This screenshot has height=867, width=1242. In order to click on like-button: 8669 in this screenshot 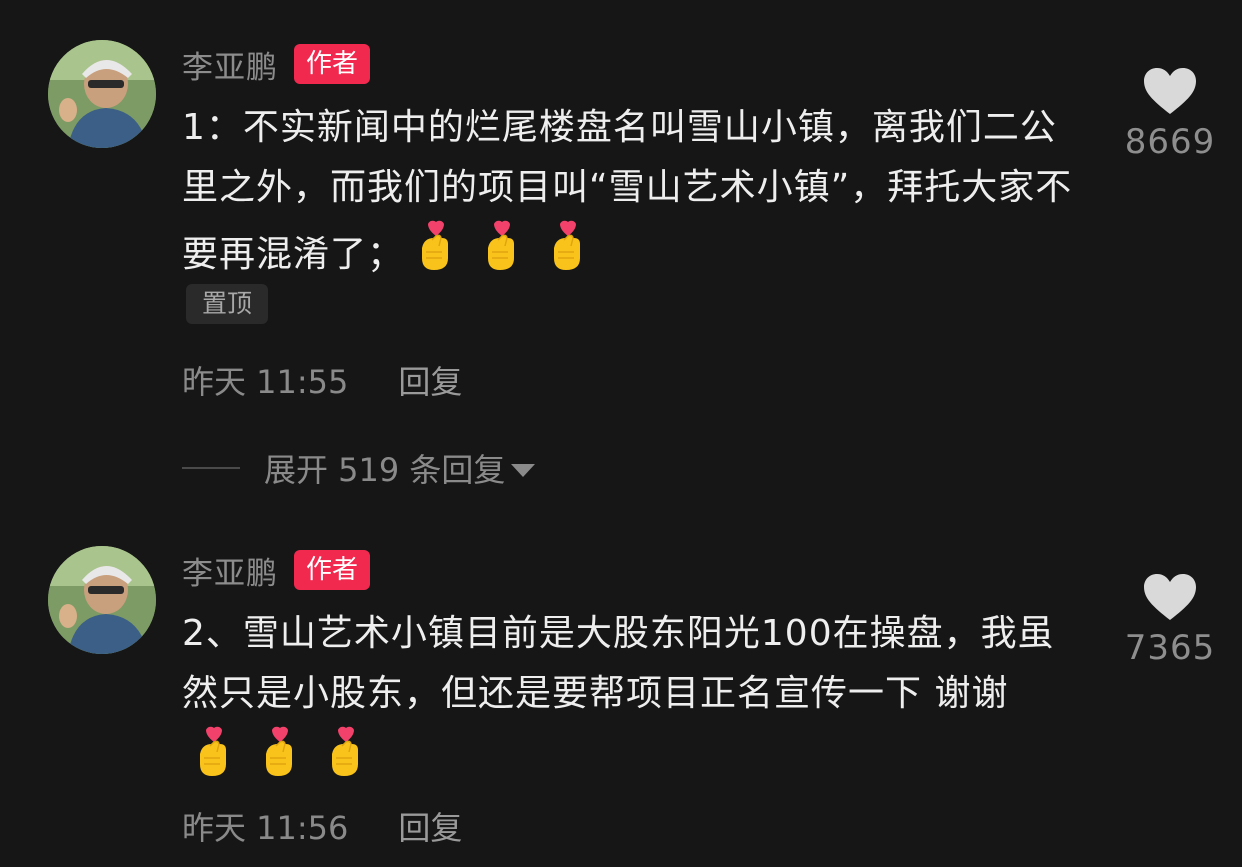, I will do `click(1170, 114)`.